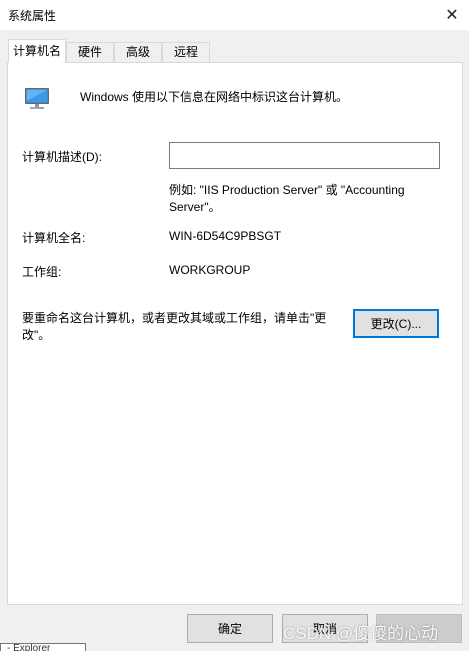  Describe the element at coordinates (230, 628) in the screenshot. I see `ok-button: 确定` at that location.